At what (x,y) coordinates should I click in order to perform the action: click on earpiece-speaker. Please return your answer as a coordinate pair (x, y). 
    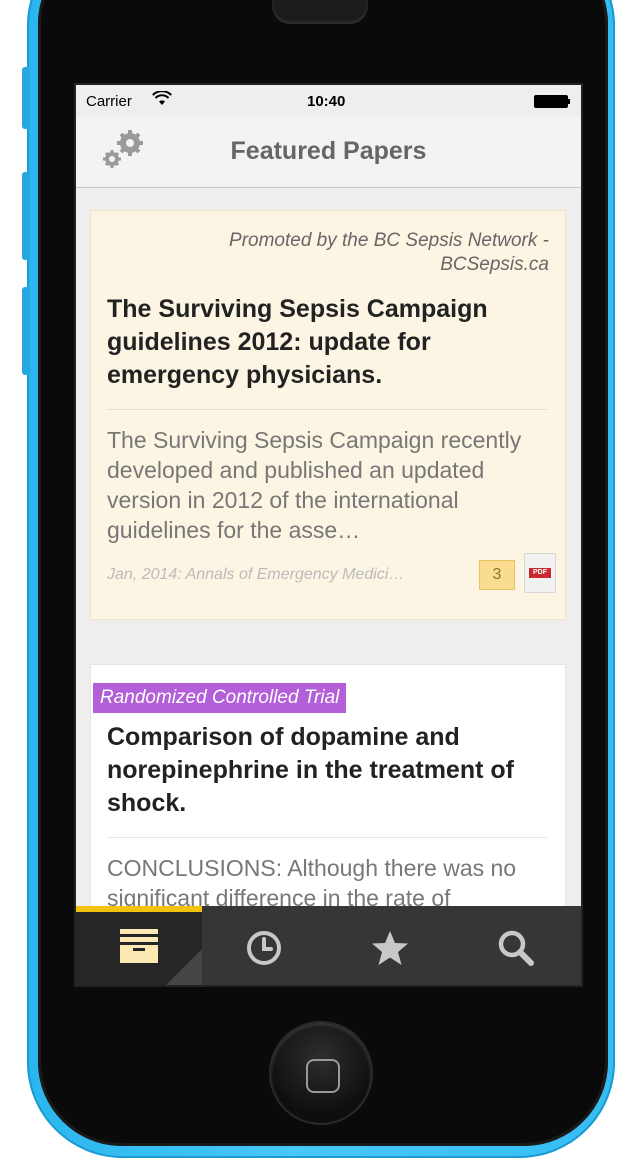
    Looking at the image, I should click on (320, 12).